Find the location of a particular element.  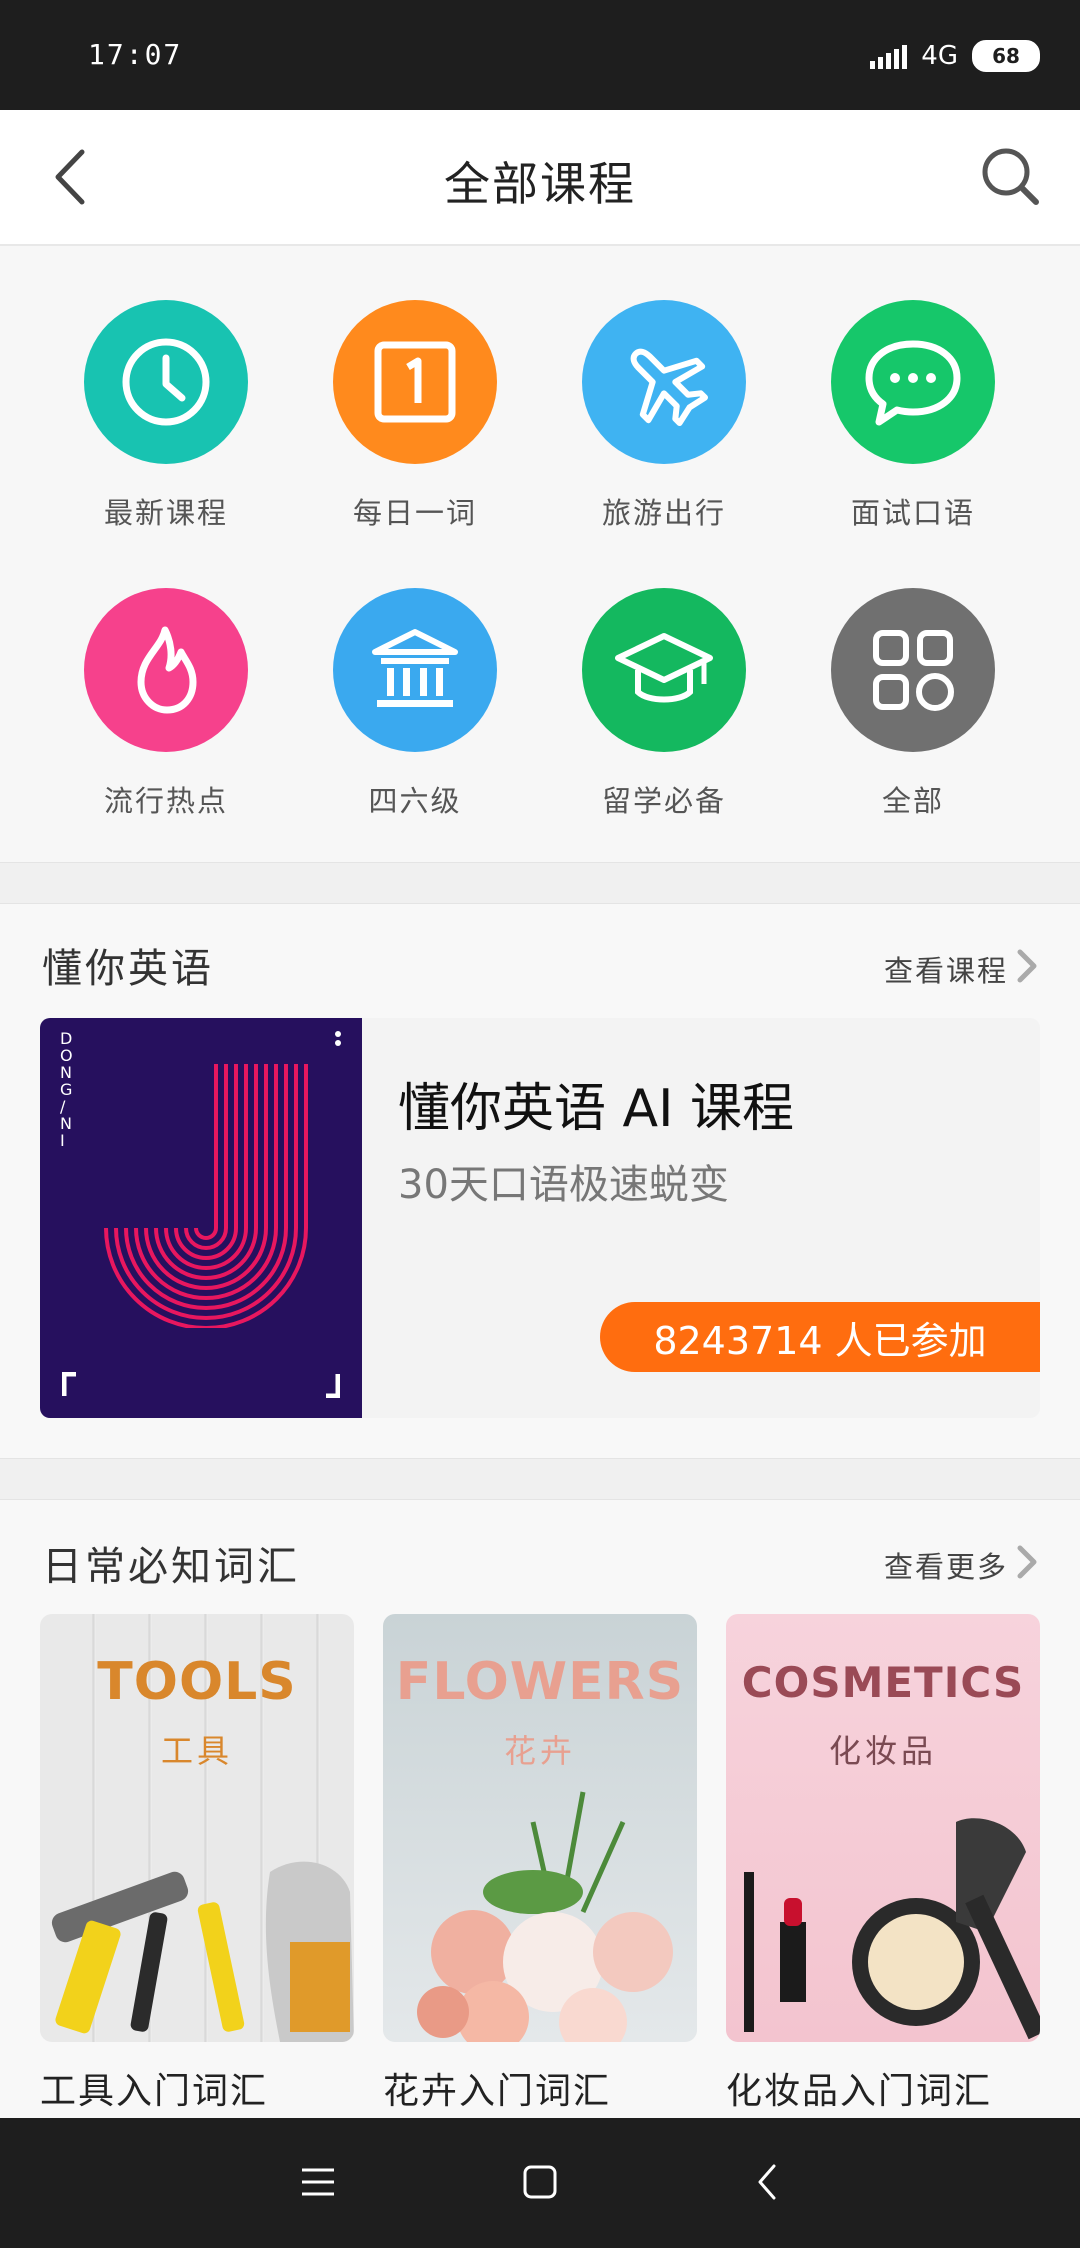

calendar-one-icon is located at coordinates (415, 382).